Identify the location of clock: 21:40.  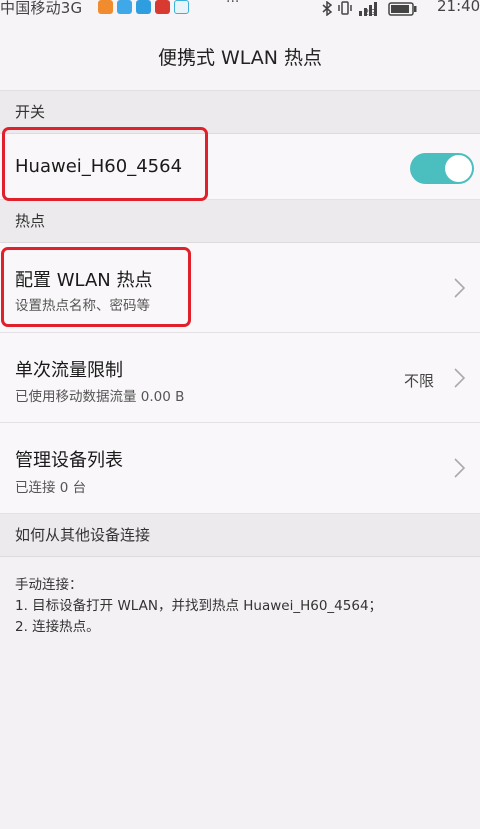
(458, 7).